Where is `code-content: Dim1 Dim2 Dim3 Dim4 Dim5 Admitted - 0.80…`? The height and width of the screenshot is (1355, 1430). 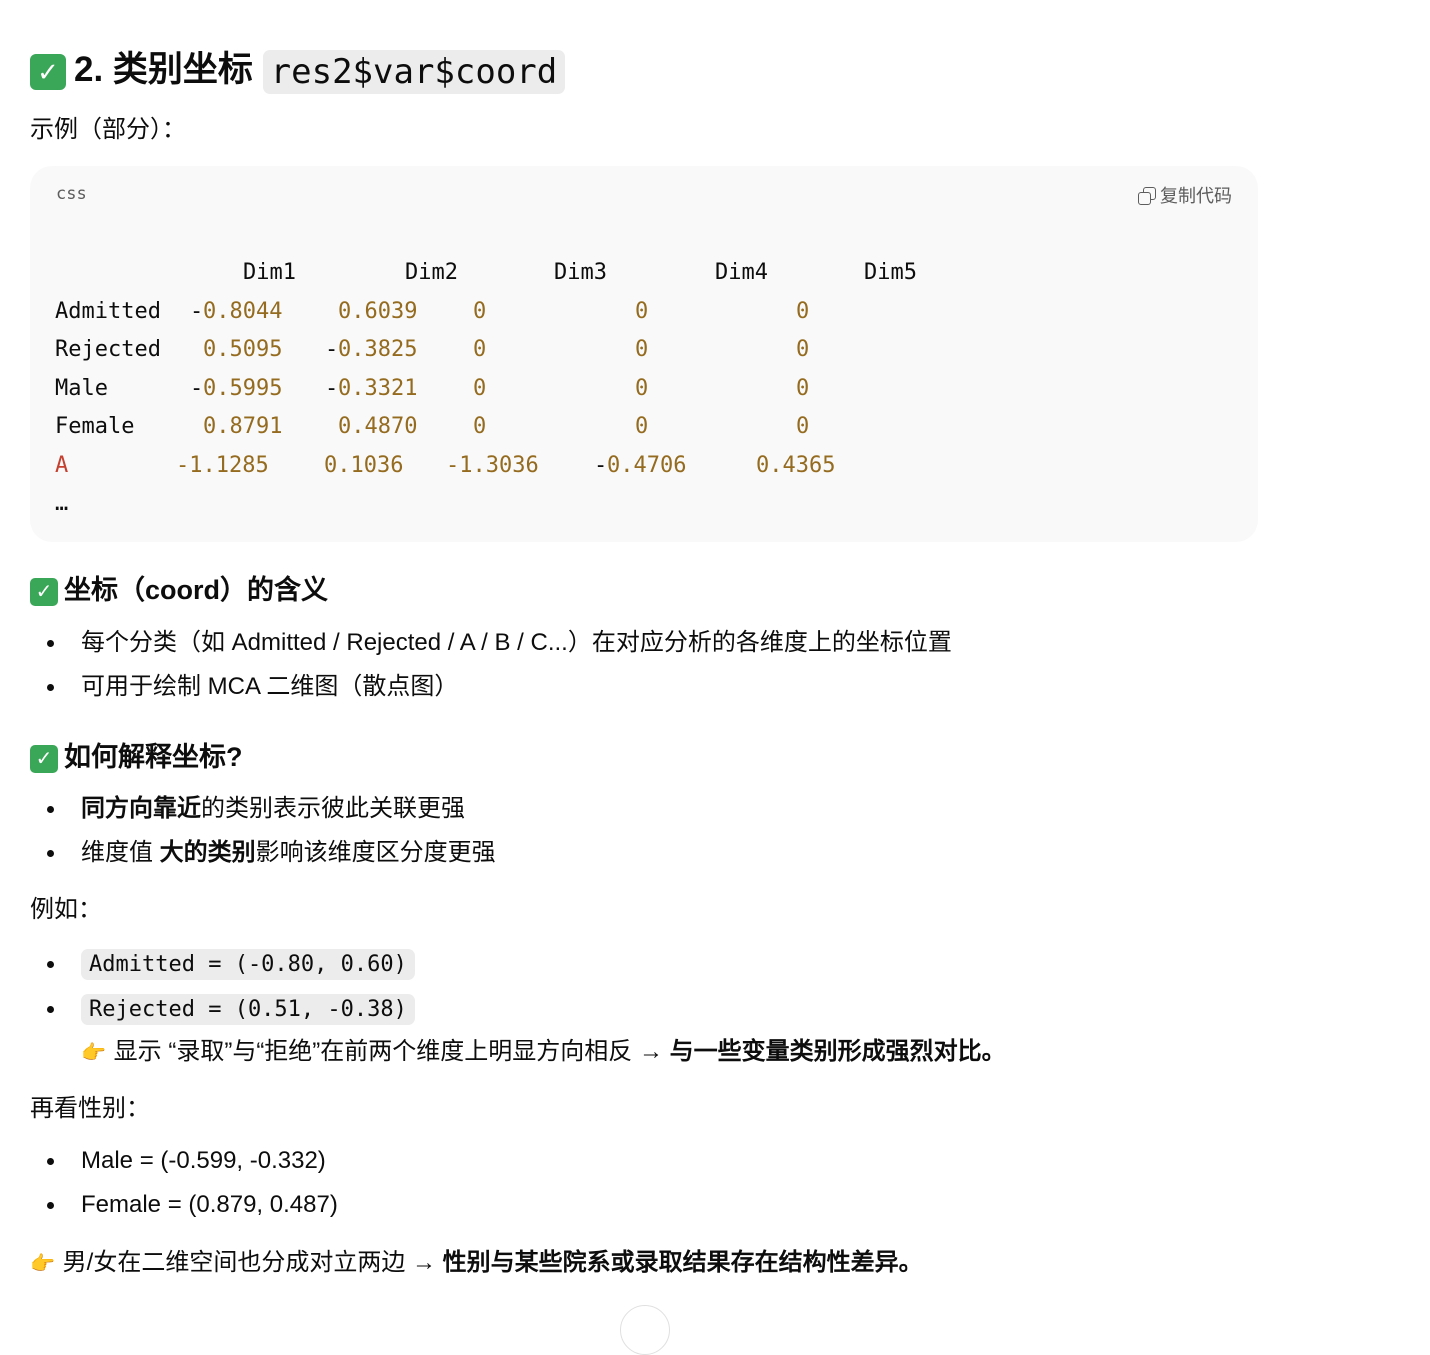
code-content: Dim1 Dim2 Dim3 Dim4 Dim5 Admitted - 0.80… is located at coordinates (486, 389).